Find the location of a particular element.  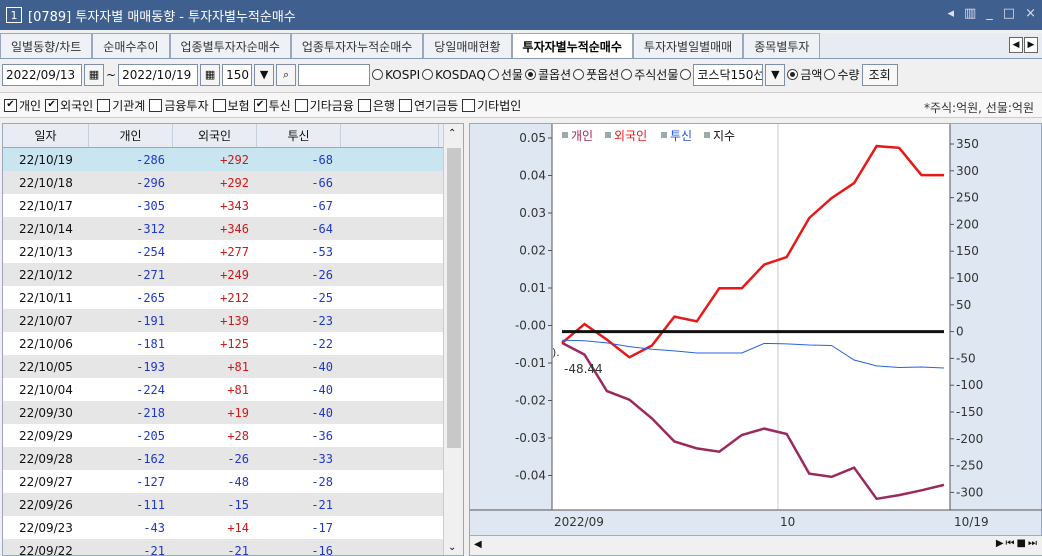

radio-futures: 선물 is located at coordinates (505, 74).